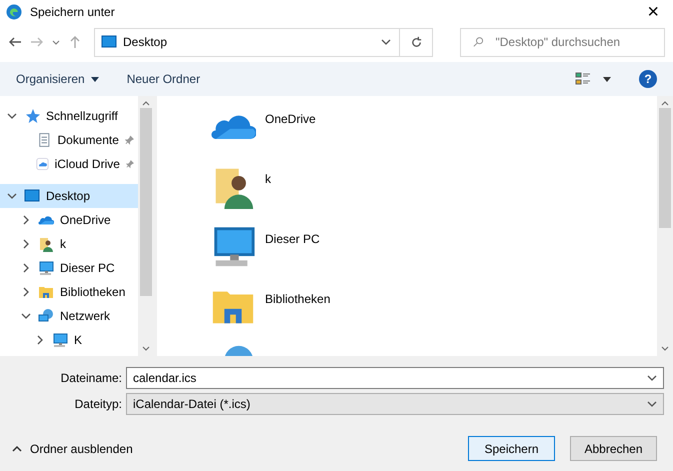 The width and height of the screenshot is (673, 471). Describe the element at coordinates (145, 42) in the screenshot. I see `address-text: Desktop` at that location.